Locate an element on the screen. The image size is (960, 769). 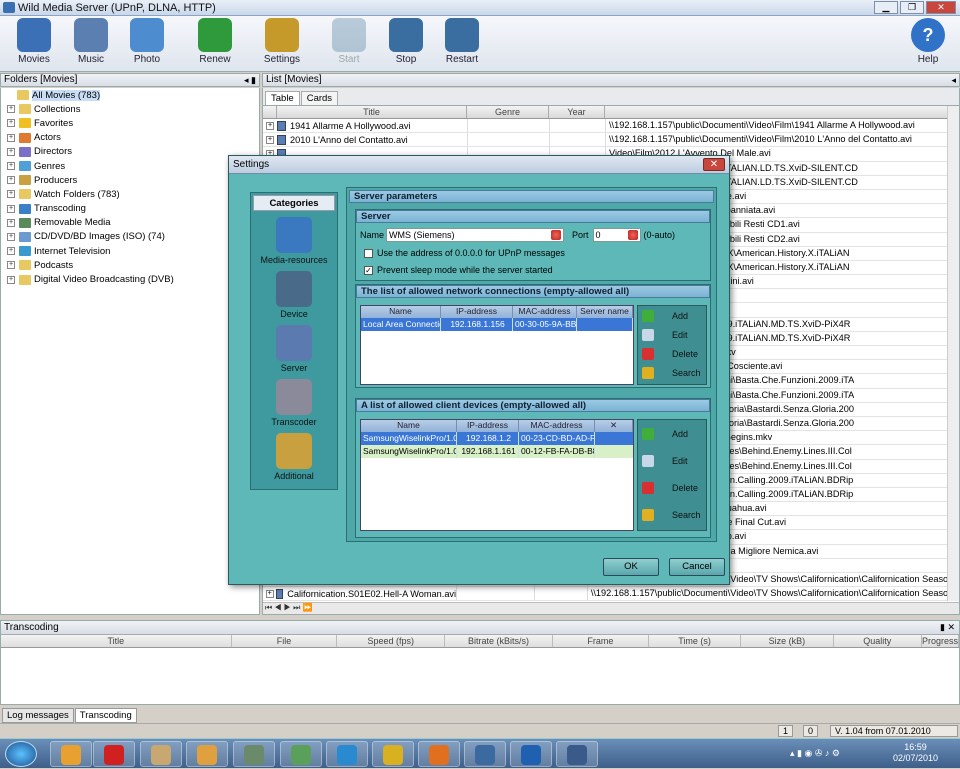
client-search-button: Search is located at coordinates (672, 514).